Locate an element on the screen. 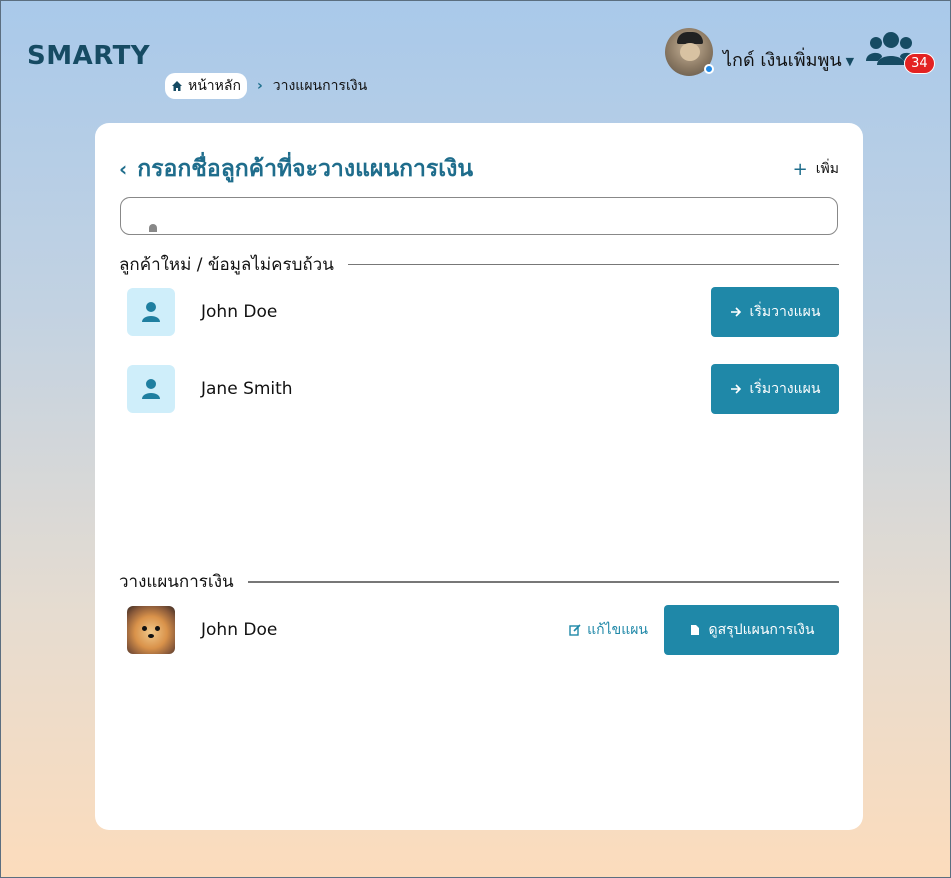  view-summary-button: ดูสรุปแผนการเงิน is located at coordinates (751, 630).